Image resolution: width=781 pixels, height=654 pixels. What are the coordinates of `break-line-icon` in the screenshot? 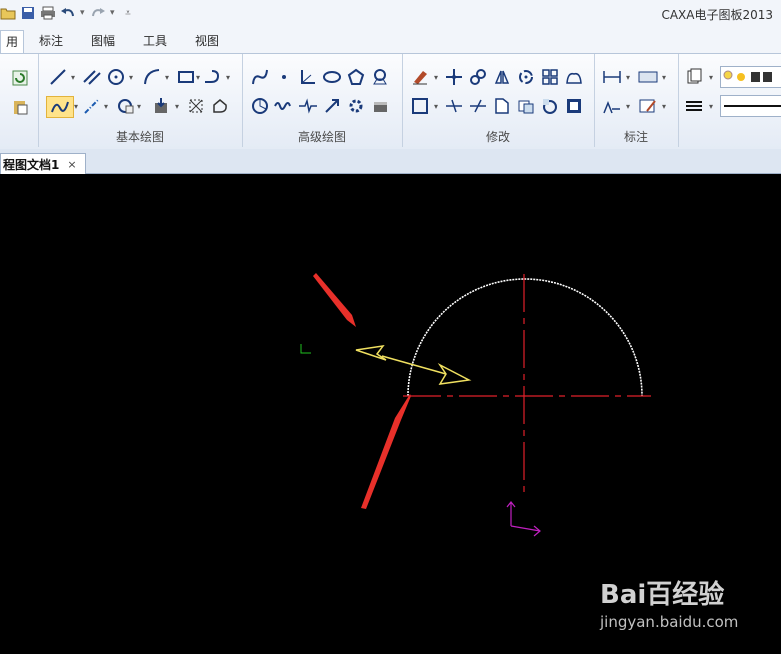 It's located at (308, 106).